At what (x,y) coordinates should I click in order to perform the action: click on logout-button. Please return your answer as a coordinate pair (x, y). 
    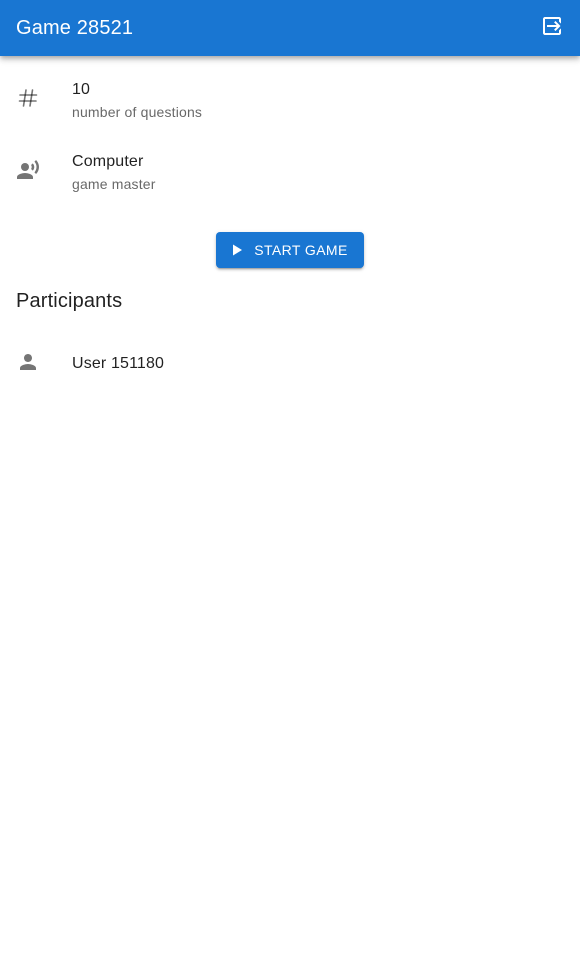
    Looking at the image, I should click on (552, 28).